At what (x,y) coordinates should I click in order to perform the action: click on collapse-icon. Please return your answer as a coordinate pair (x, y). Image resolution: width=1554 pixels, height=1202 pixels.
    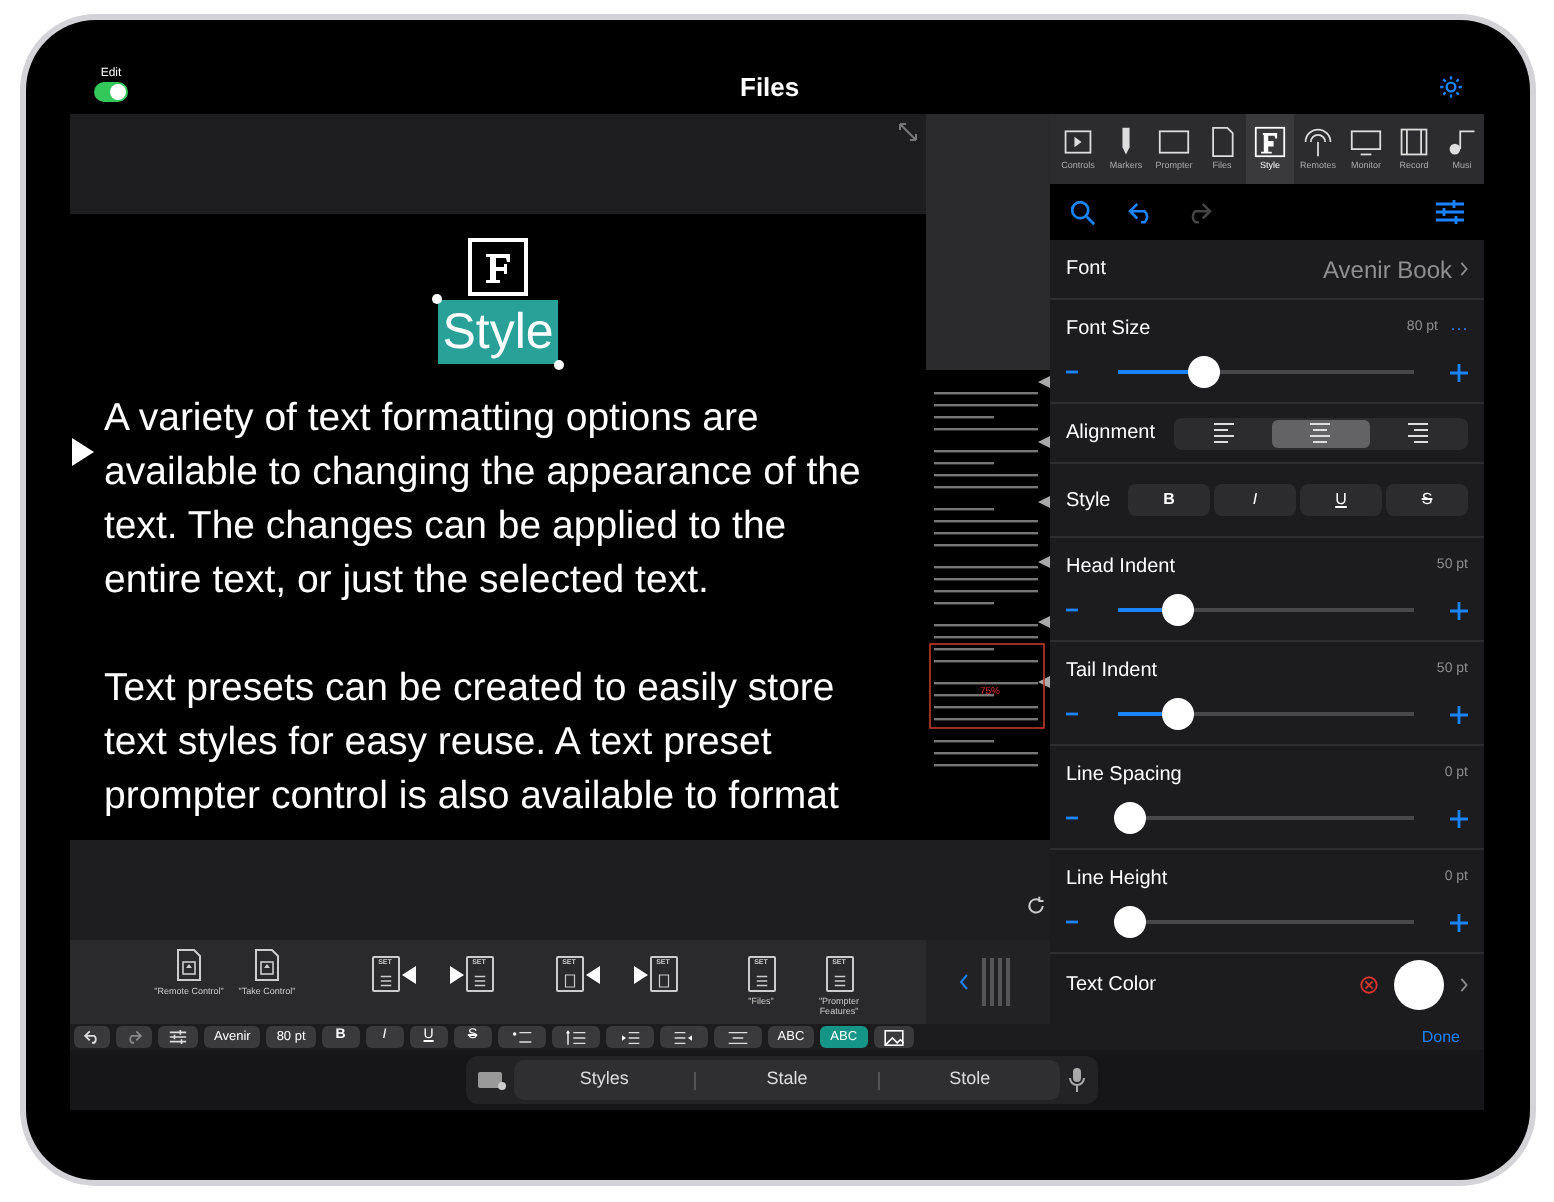
    Looking at the image, I should click on (964, 982).